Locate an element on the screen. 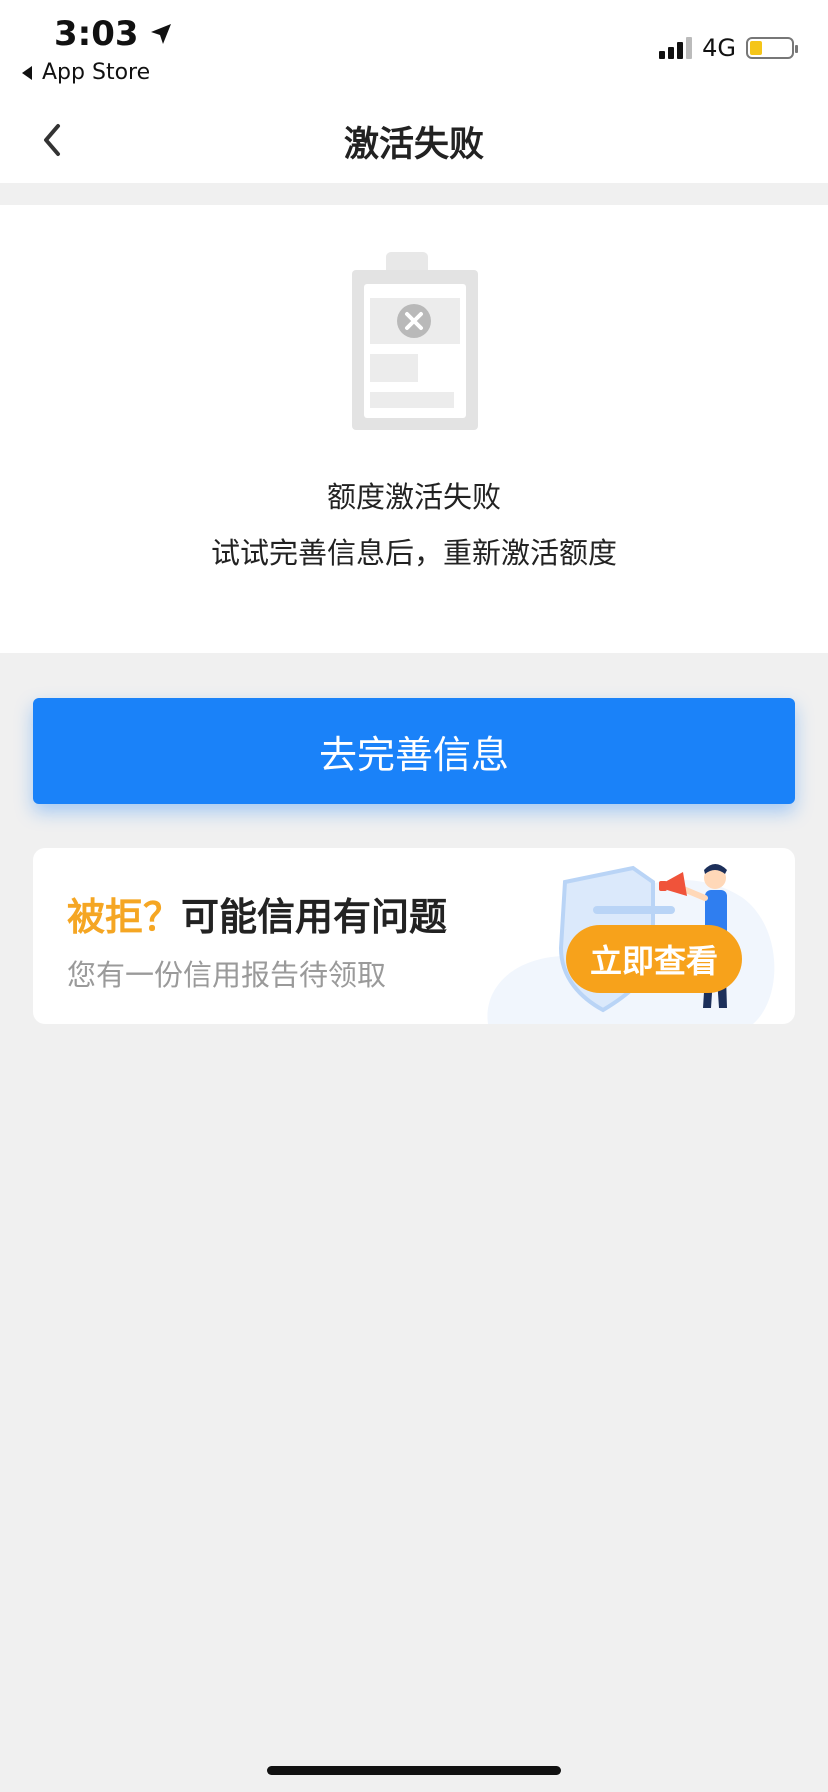 The width and height of the screenshot is (828, 1792). promo-title-accent: 被拒？ is located at coordinates (124, 917).